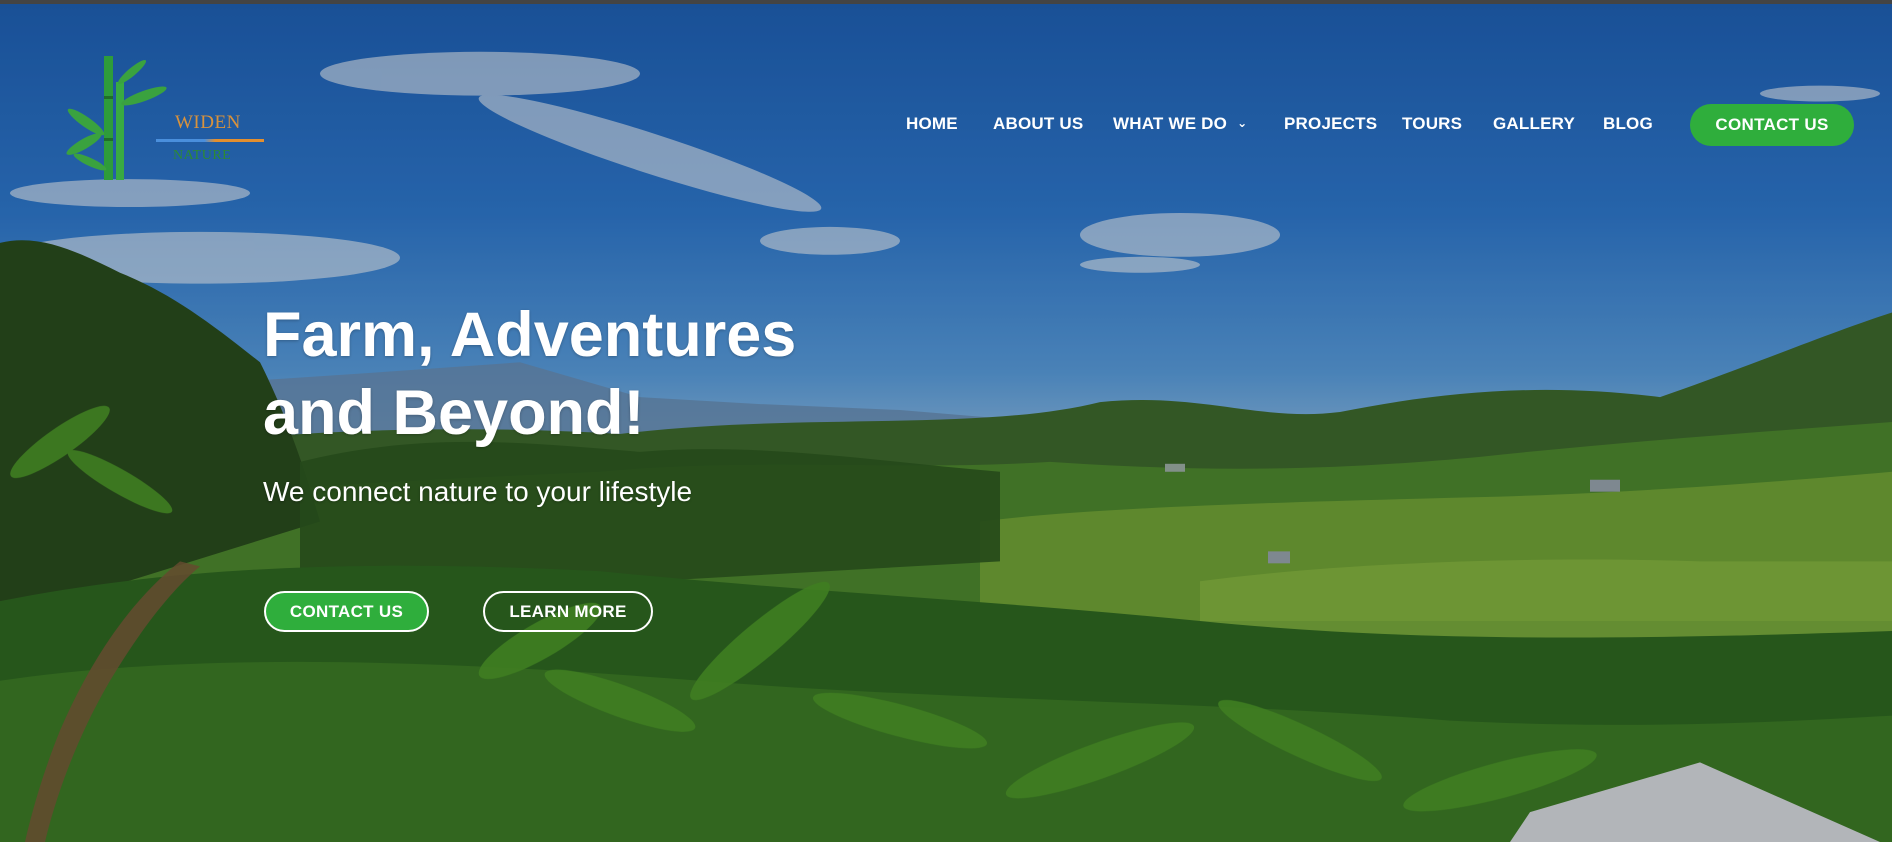  I want to click on nav-what-we-do: WHAT WE DO ⌄, so click(1180, 124).